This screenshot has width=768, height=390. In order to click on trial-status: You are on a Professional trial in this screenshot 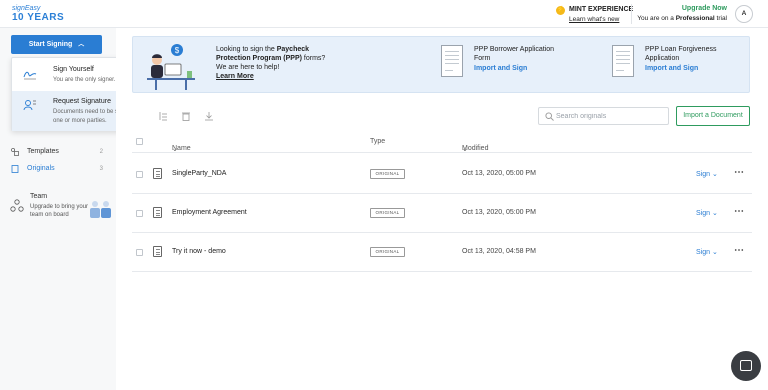, I will do `click(682, 18)`.